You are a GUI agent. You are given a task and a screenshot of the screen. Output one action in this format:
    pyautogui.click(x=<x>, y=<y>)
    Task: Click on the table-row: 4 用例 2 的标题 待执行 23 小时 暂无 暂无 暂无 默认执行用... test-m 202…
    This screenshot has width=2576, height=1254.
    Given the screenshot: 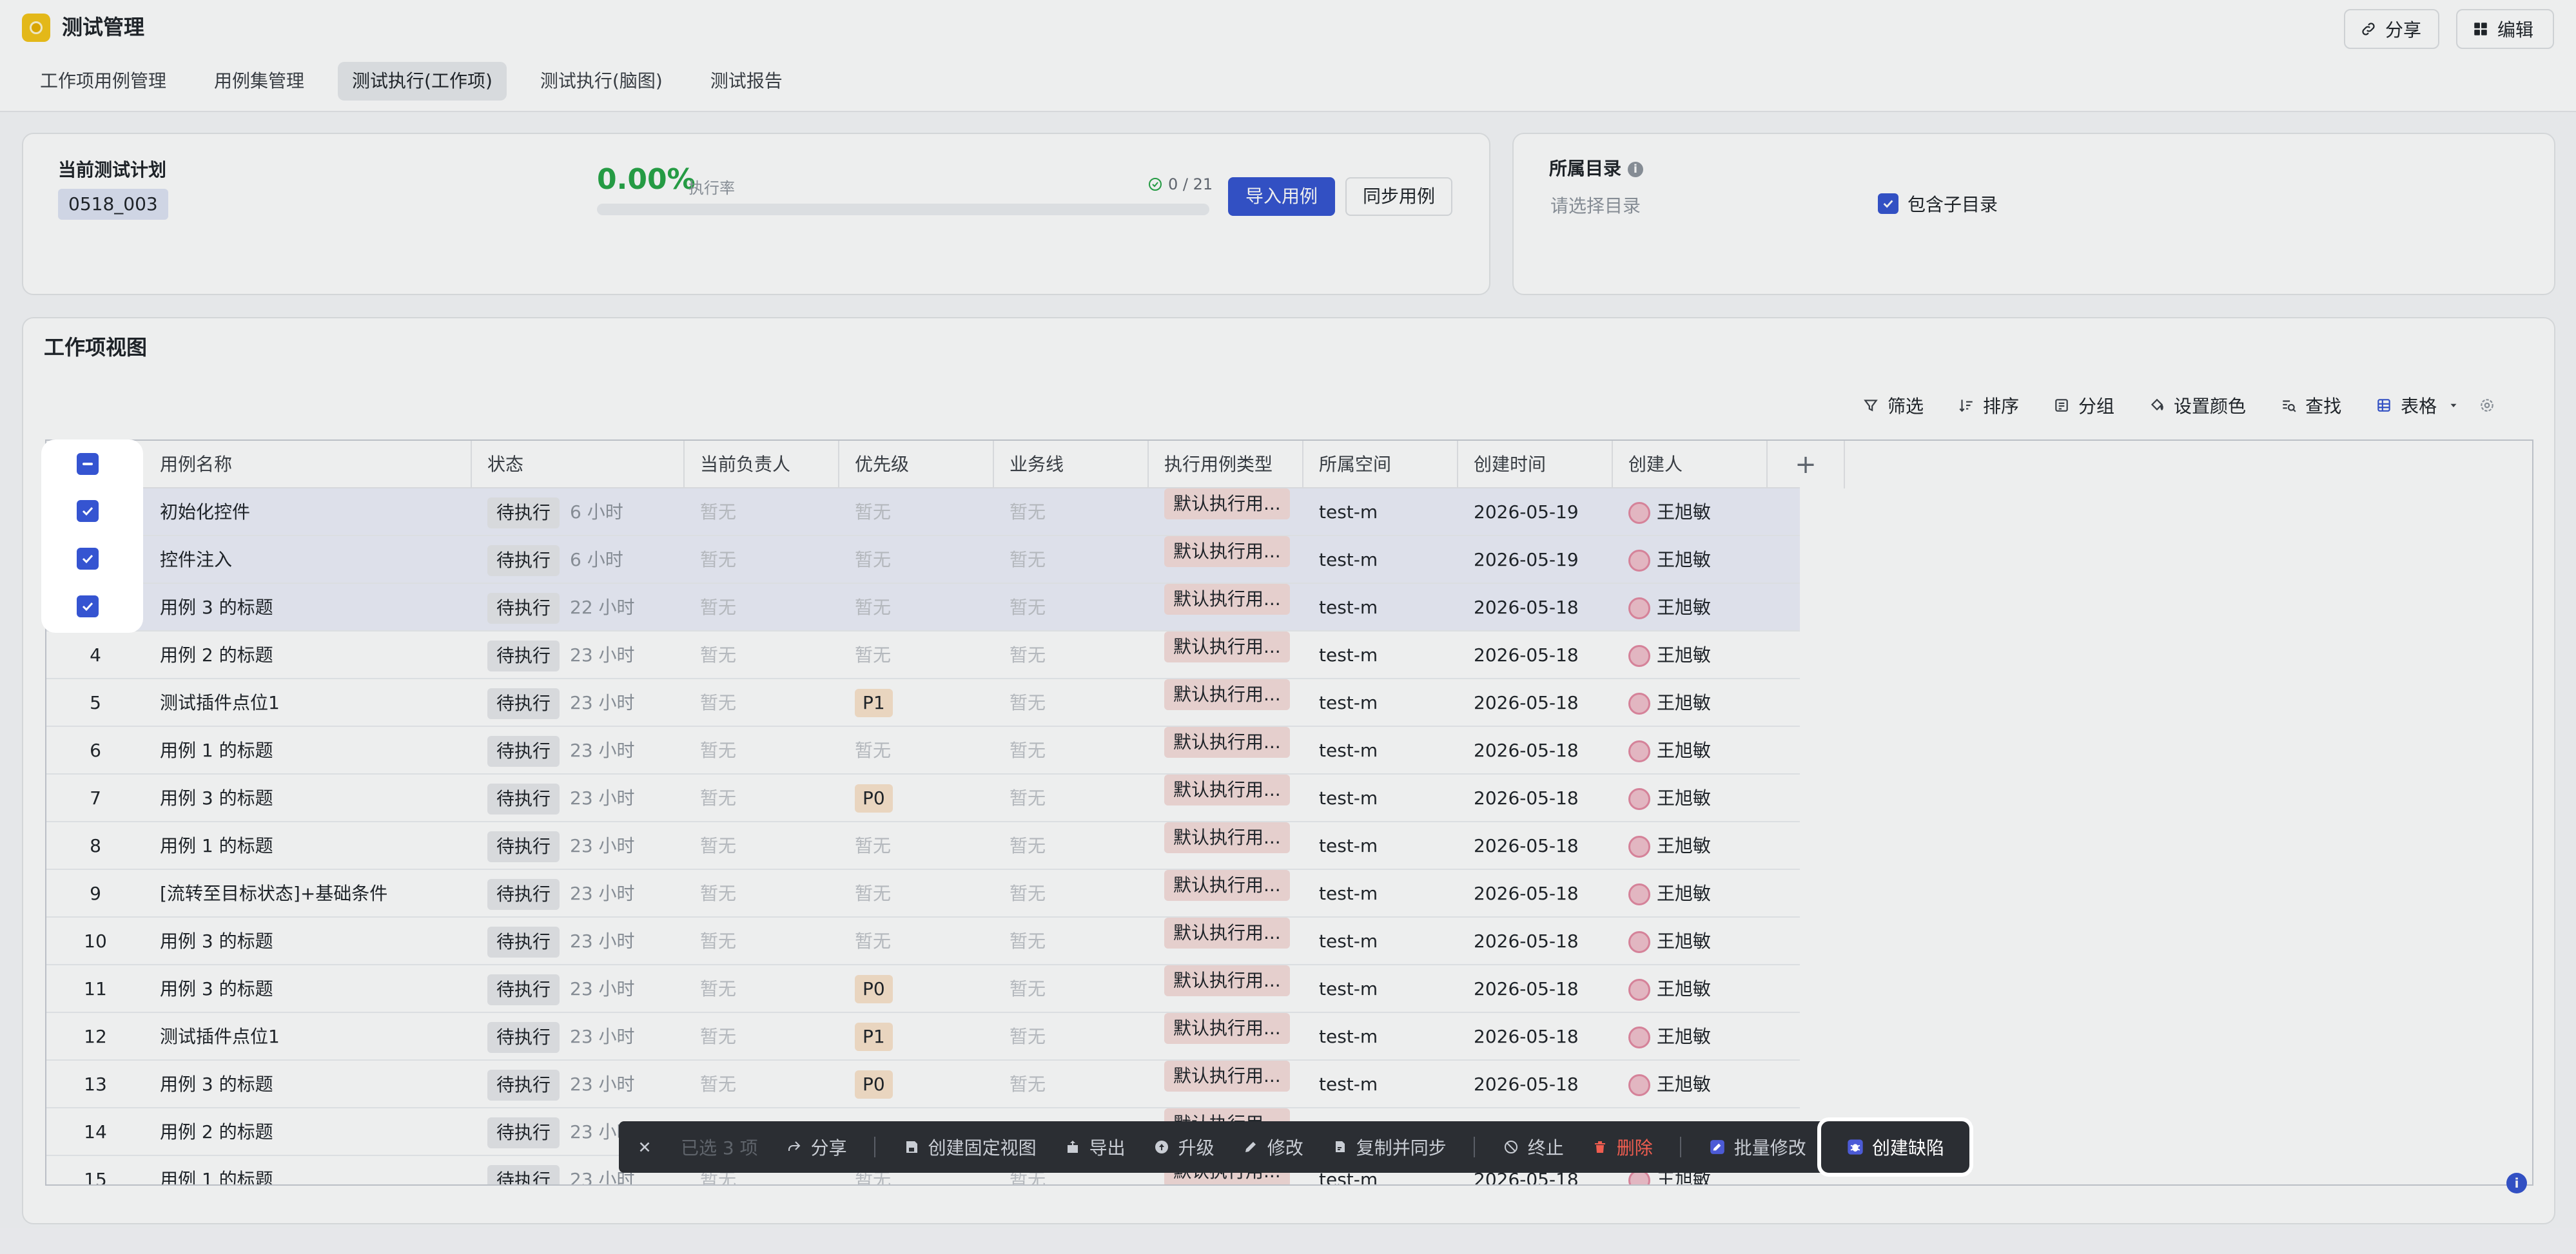 What is the action you would take?
    pyautogui.click(x=923, y=655)
    